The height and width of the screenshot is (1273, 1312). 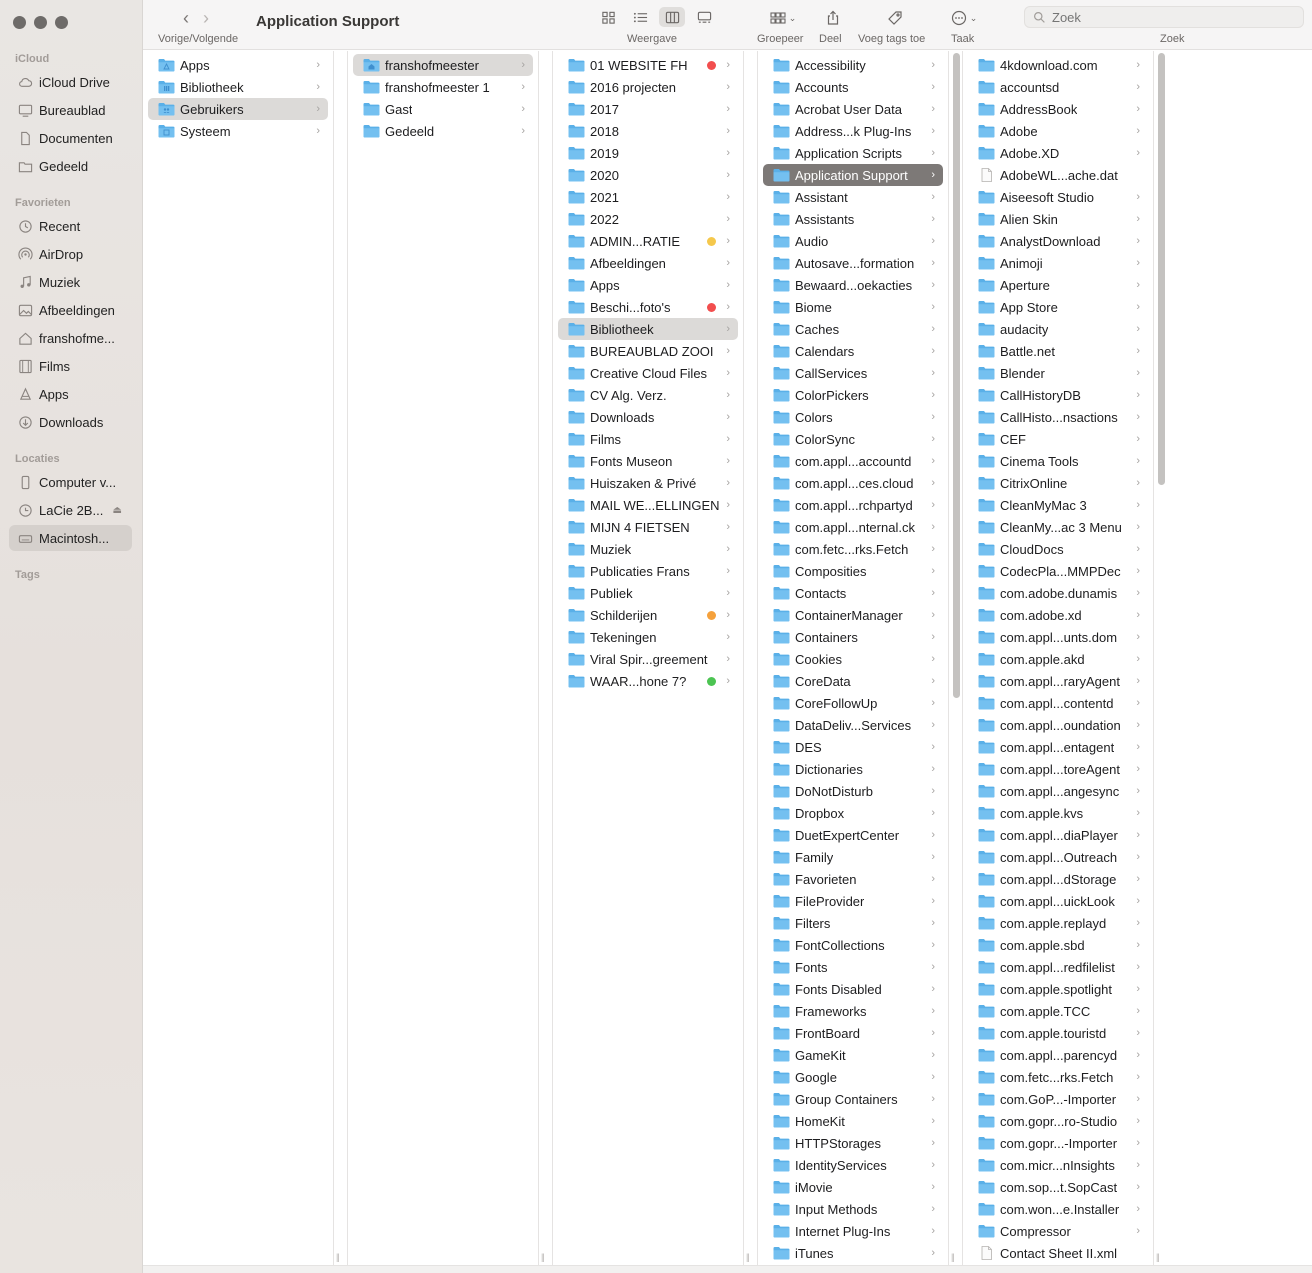 What do you see at coordinates (648, 307) in the screenshot?
I see `folder-item: Beschi...foto's ›` at bounding box center [648, 307].